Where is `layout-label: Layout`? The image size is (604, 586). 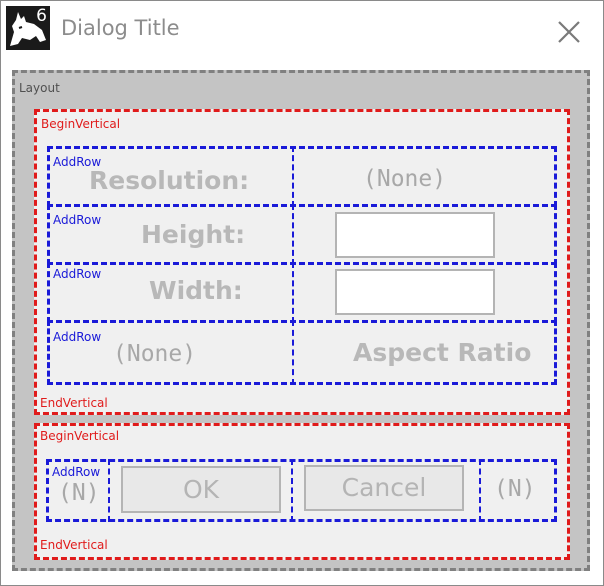 layout-label: Layout is located at coordinates (39, 88).